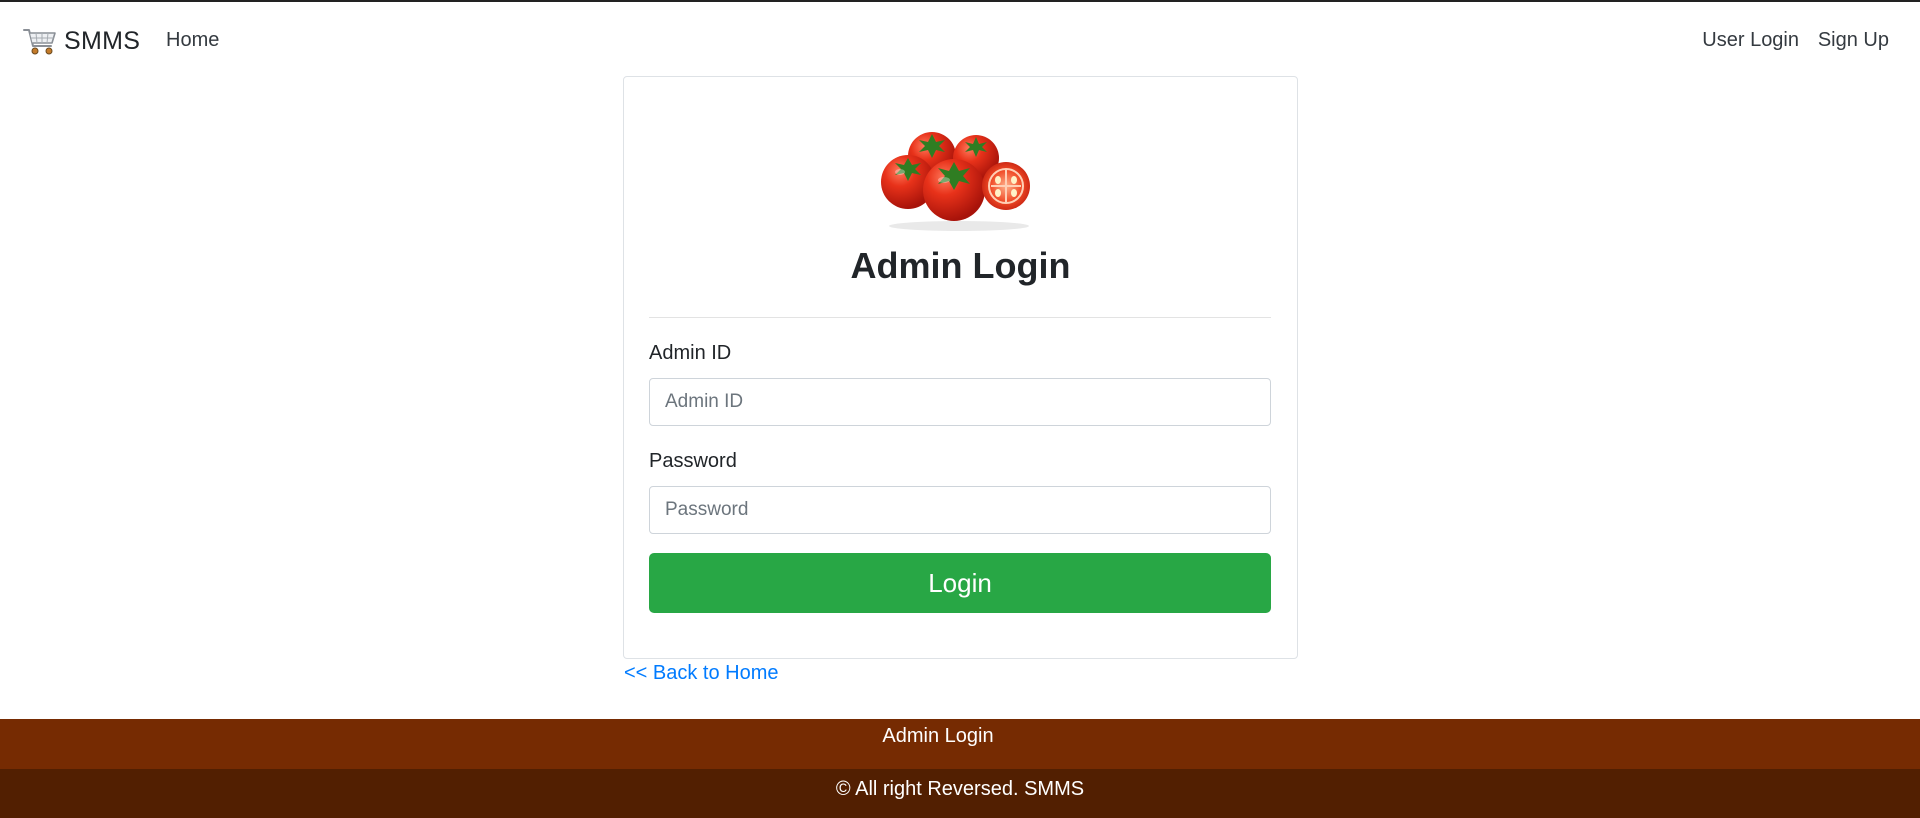  I want to click on password-input, so click(960, 510).